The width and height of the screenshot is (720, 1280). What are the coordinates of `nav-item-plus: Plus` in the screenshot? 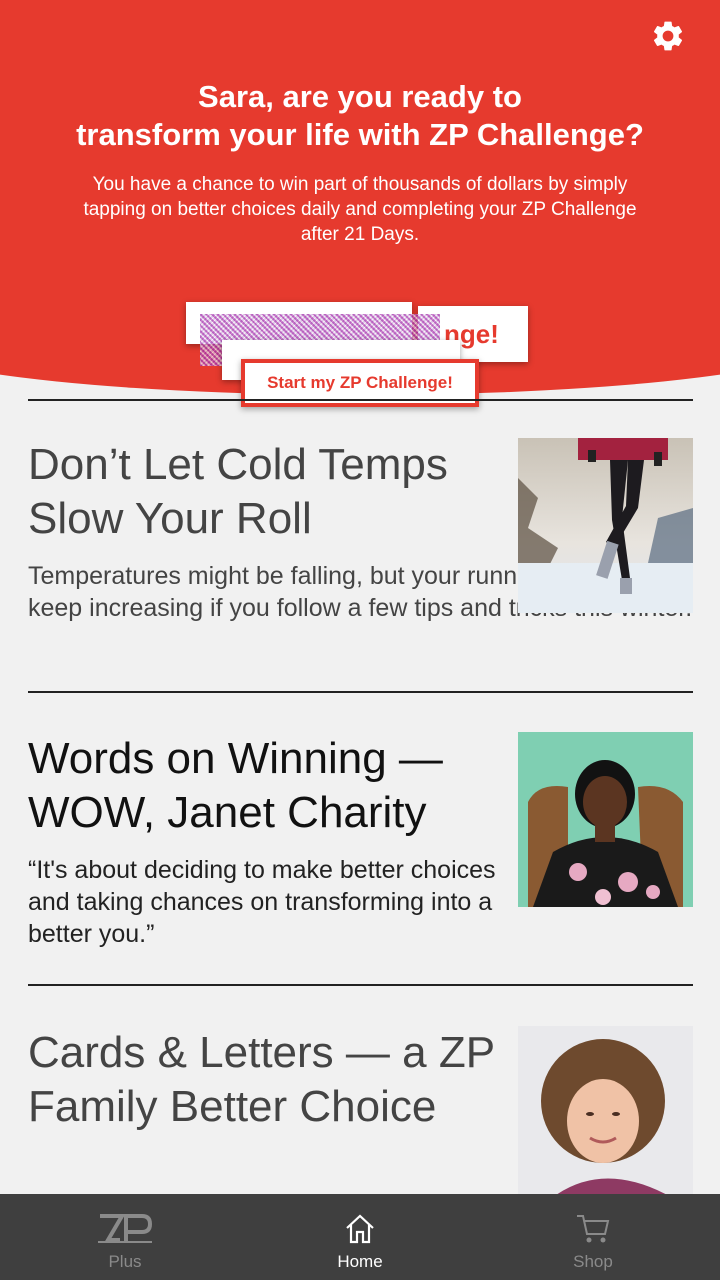 It's located at (125, 1237).